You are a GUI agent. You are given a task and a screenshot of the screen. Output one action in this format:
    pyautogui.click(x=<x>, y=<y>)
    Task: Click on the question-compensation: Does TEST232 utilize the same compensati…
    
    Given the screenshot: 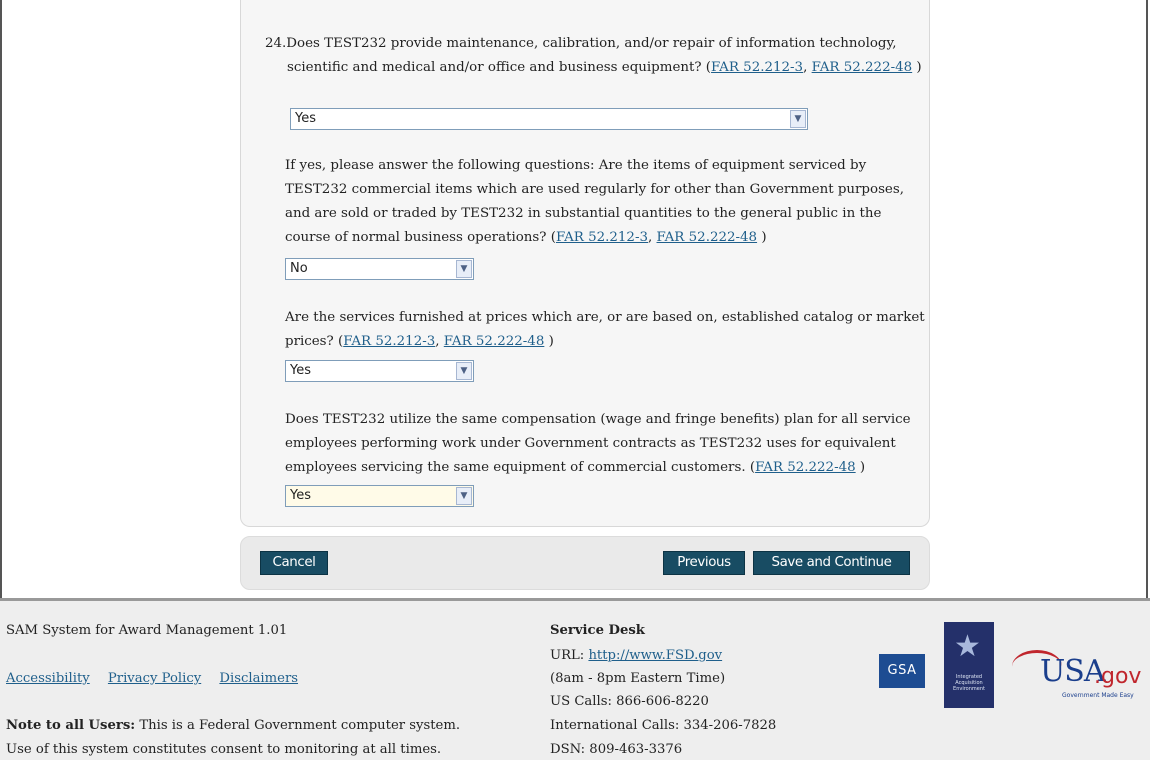 What is the action you would take?
    pyautogui.click(x=598, y=443)
    